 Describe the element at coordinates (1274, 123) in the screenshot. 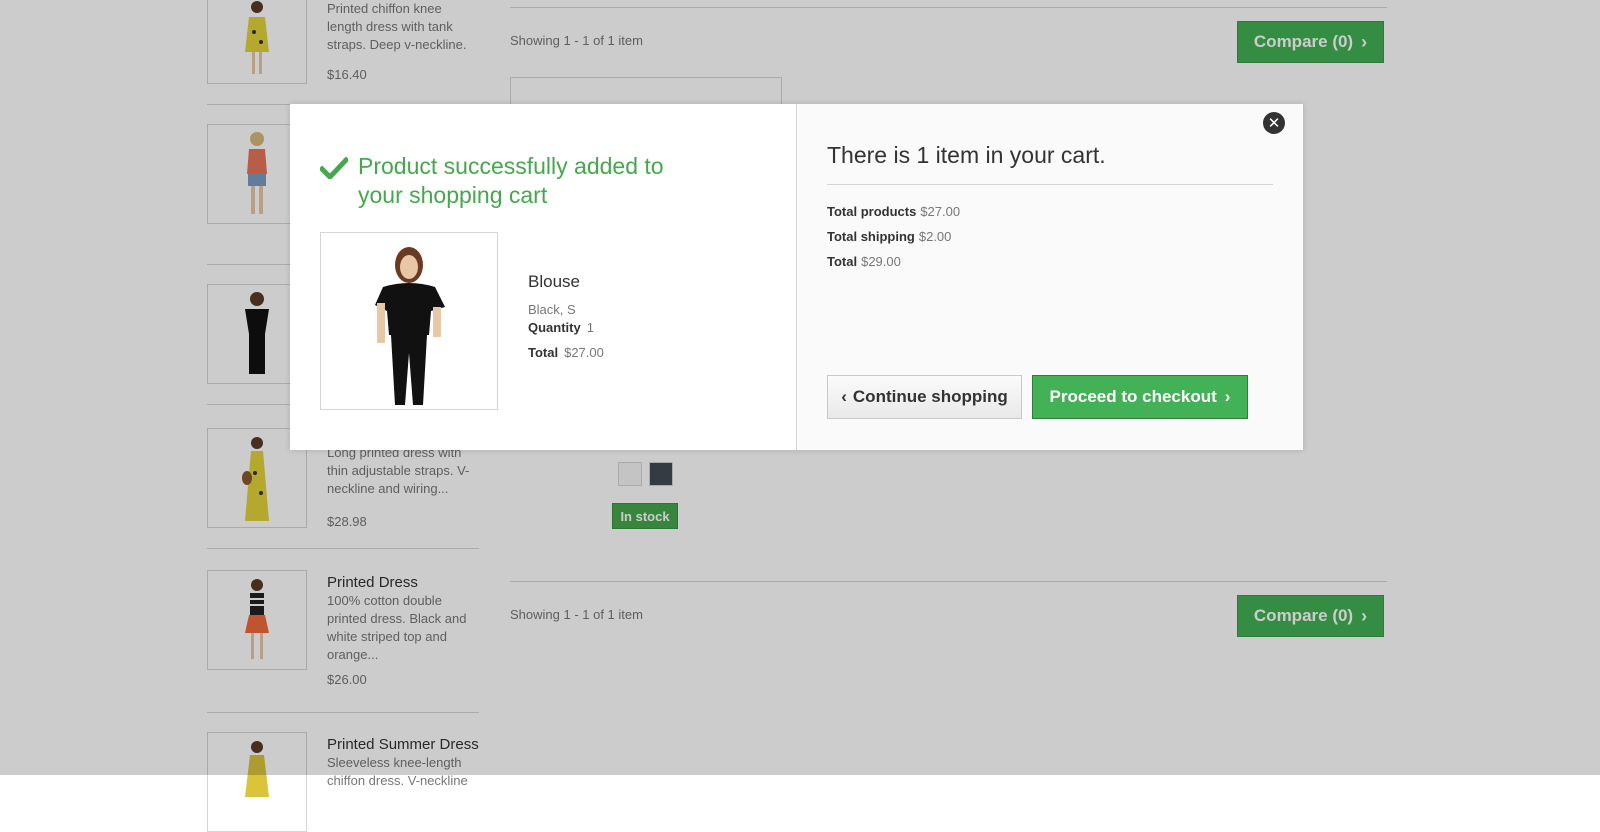

I see `close-icon: ✕` at that location.